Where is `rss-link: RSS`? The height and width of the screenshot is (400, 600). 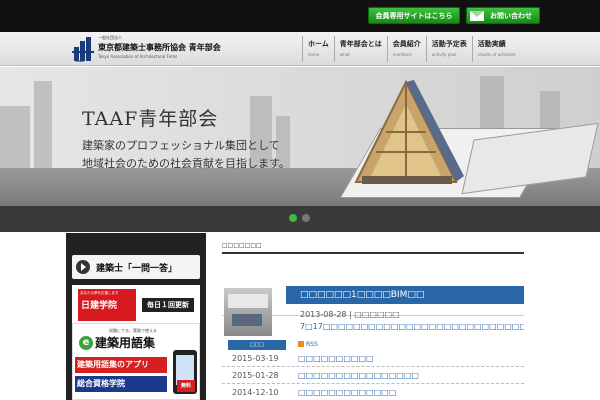 rss-link: RSS is located at coordinates (308, 344).